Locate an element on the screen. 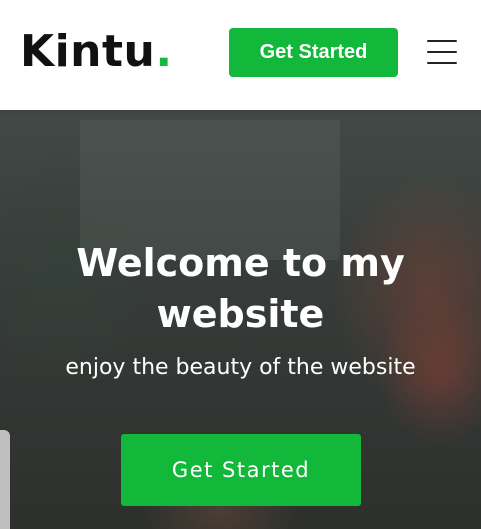 The width and height of the screenshot is (481, 529). header-get-started-button: Get Started is located at coordinates (313, 52).